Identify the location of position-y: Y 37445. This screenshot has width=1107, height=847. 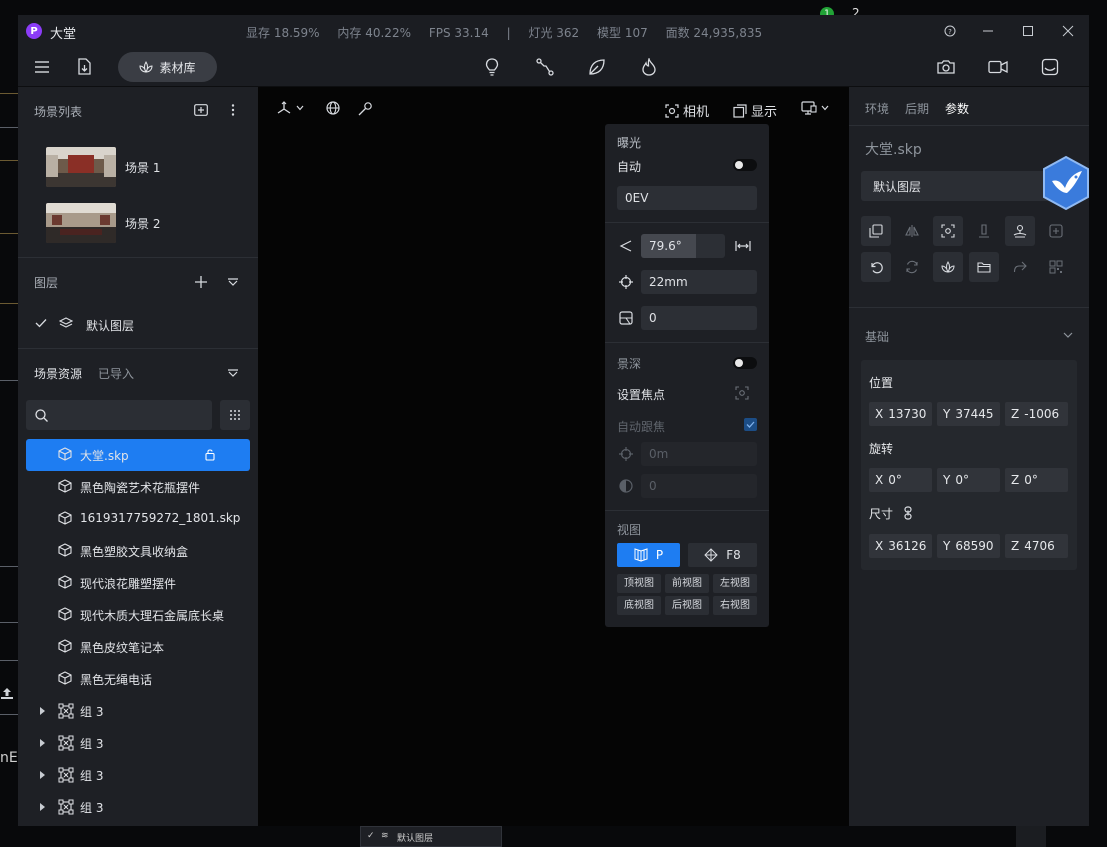
(968, 414).